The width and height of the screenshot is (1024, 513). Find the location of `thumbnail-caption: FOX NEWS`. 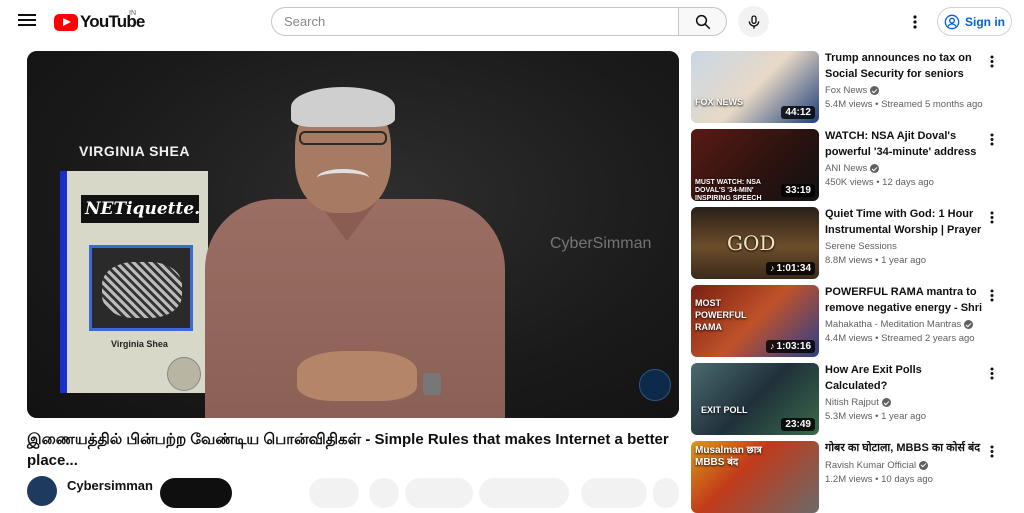

thumbnail-caption: FOX NEWS is located at coordinates (719, 102).